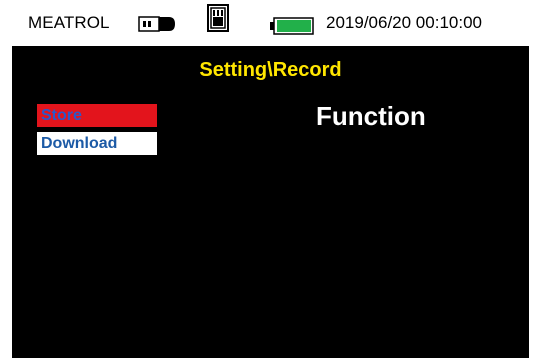 The width and height of the screenshot is (534, 358). I want to click on usb-drive-icon, so click(156, 24).